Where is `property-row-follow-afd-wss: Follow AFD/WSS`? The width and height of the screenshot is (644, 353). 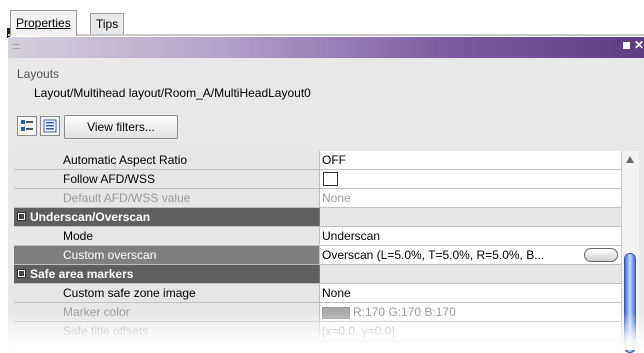
property-row-follow-afd-wss: Follow AFD/WSS is located at coordinates (317, 179).